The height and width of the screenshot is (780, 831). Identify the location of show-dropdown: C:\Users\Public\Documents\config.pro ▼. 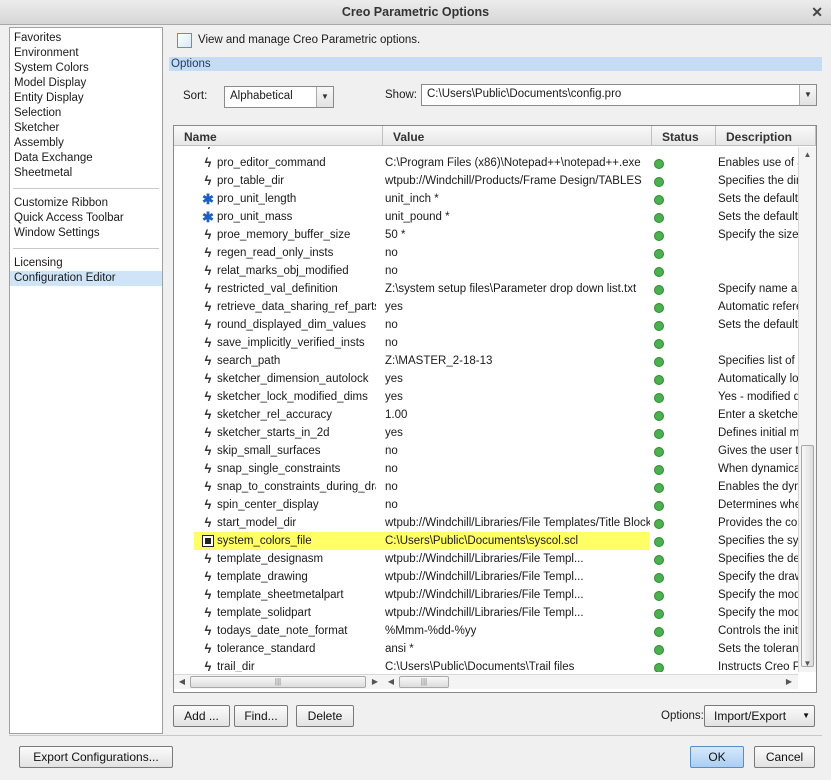
(619, 95).